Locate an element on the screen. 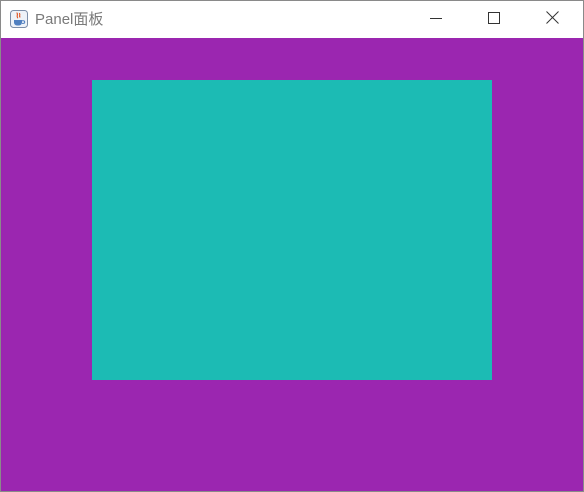 The image size is (584, 492). window-title: Panel面板 is located at coordinates (69, 19).